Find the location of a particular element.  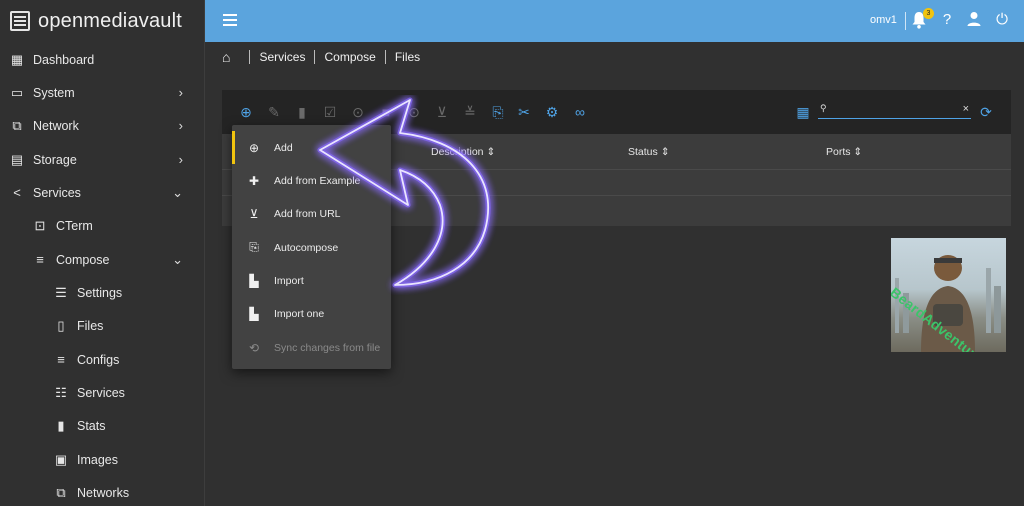

home-icon: ⌂ is located at coordinates (226, 57).